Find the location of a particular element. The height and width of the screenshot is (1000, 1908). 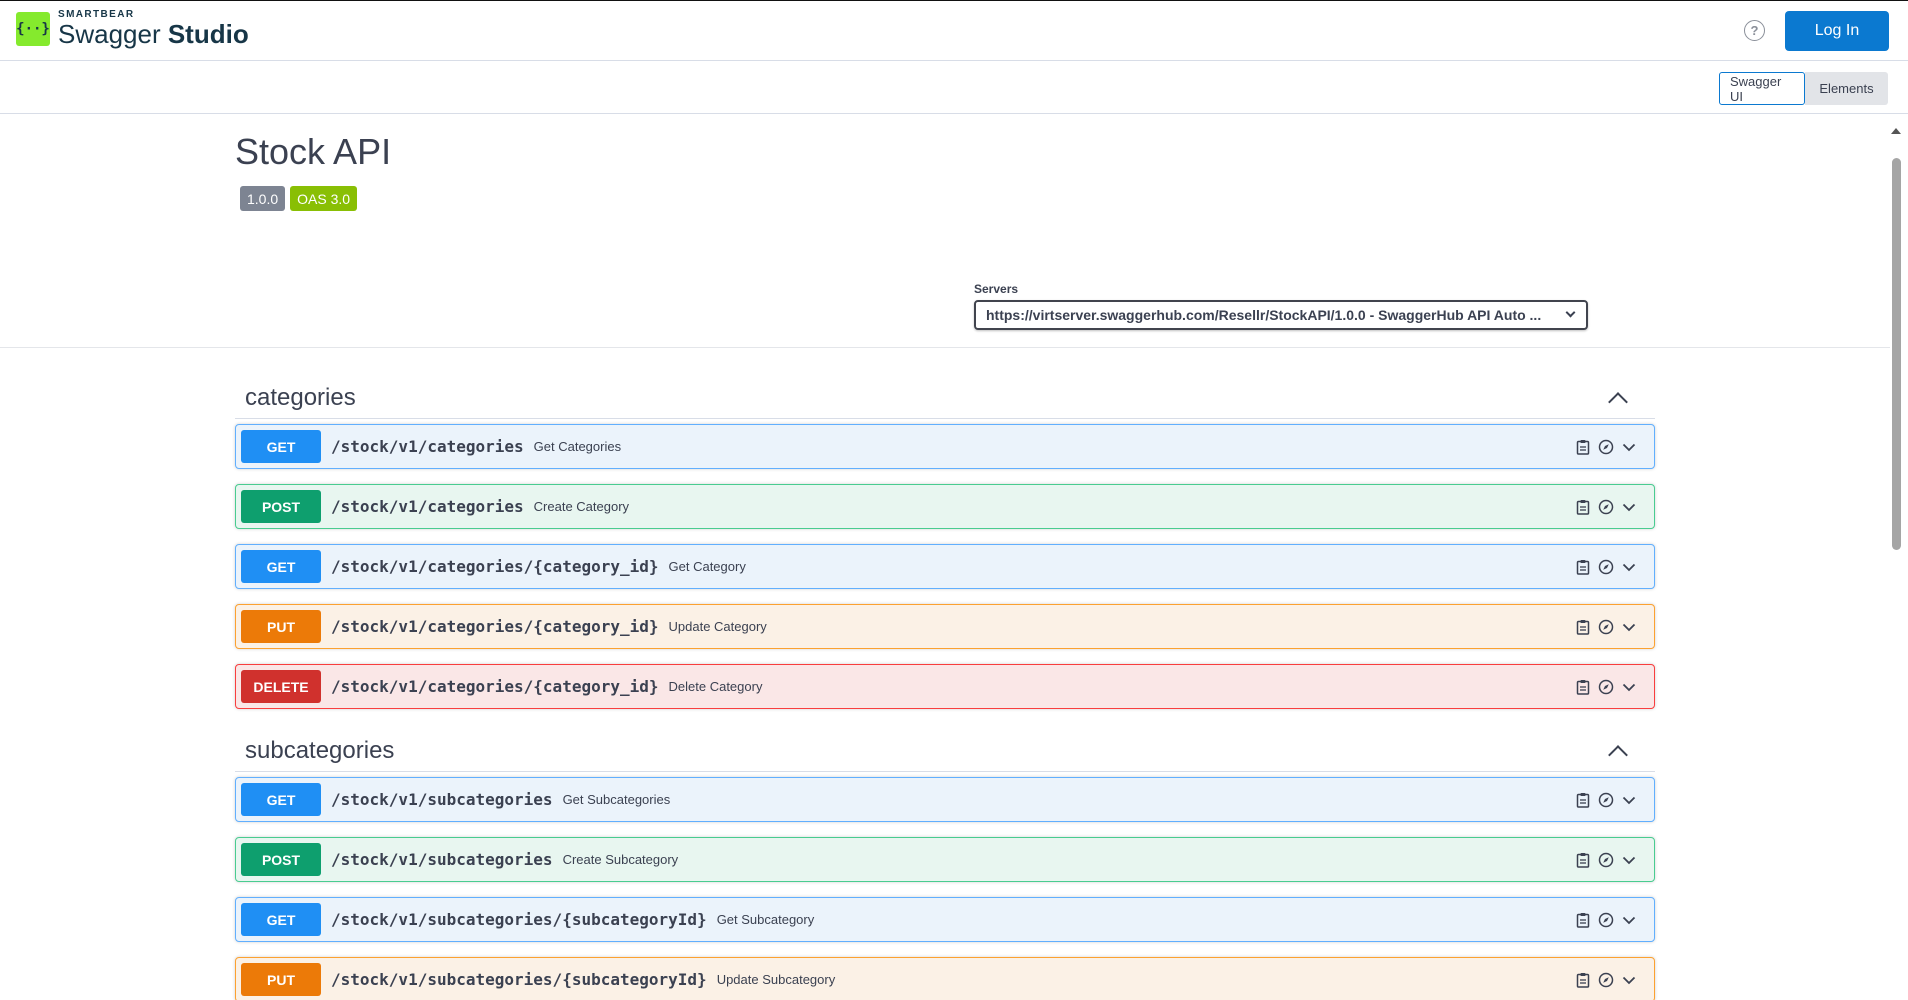

elements-toggle-button: Elements is located at coordinates (1846, 88).